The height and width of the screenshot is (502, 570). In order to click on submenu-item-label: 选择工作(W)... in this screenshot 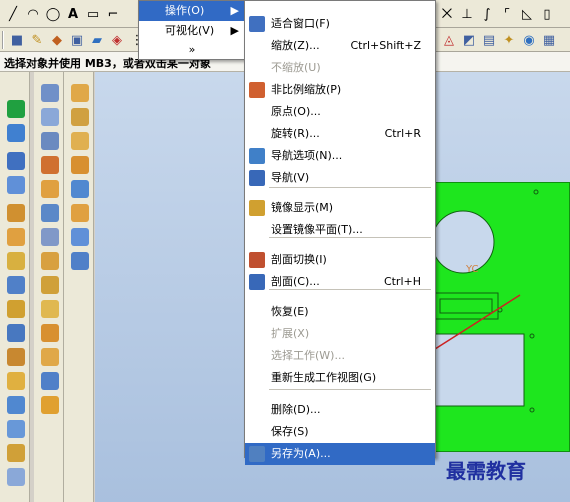, I will do `click(308, 355)`.